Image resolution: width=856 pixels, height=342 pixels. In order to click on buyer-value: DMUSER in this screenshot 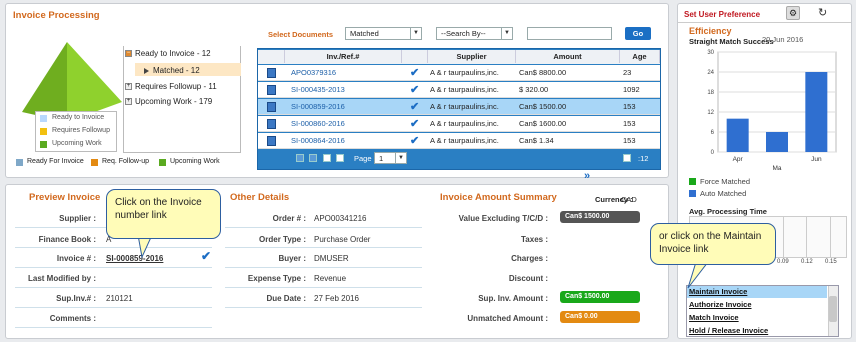, I will do `click(331, 258)`.